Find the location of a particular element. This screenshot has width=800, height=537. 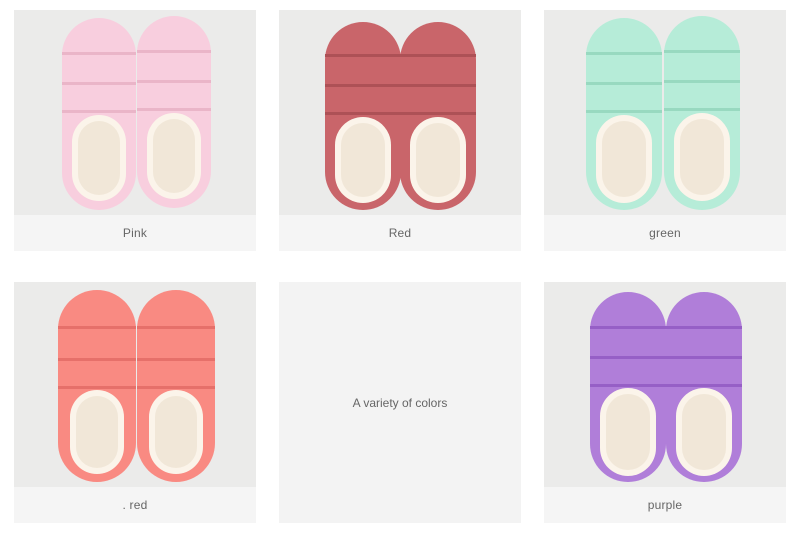

product-card-purple: purple is located at coordinates (665, 402).